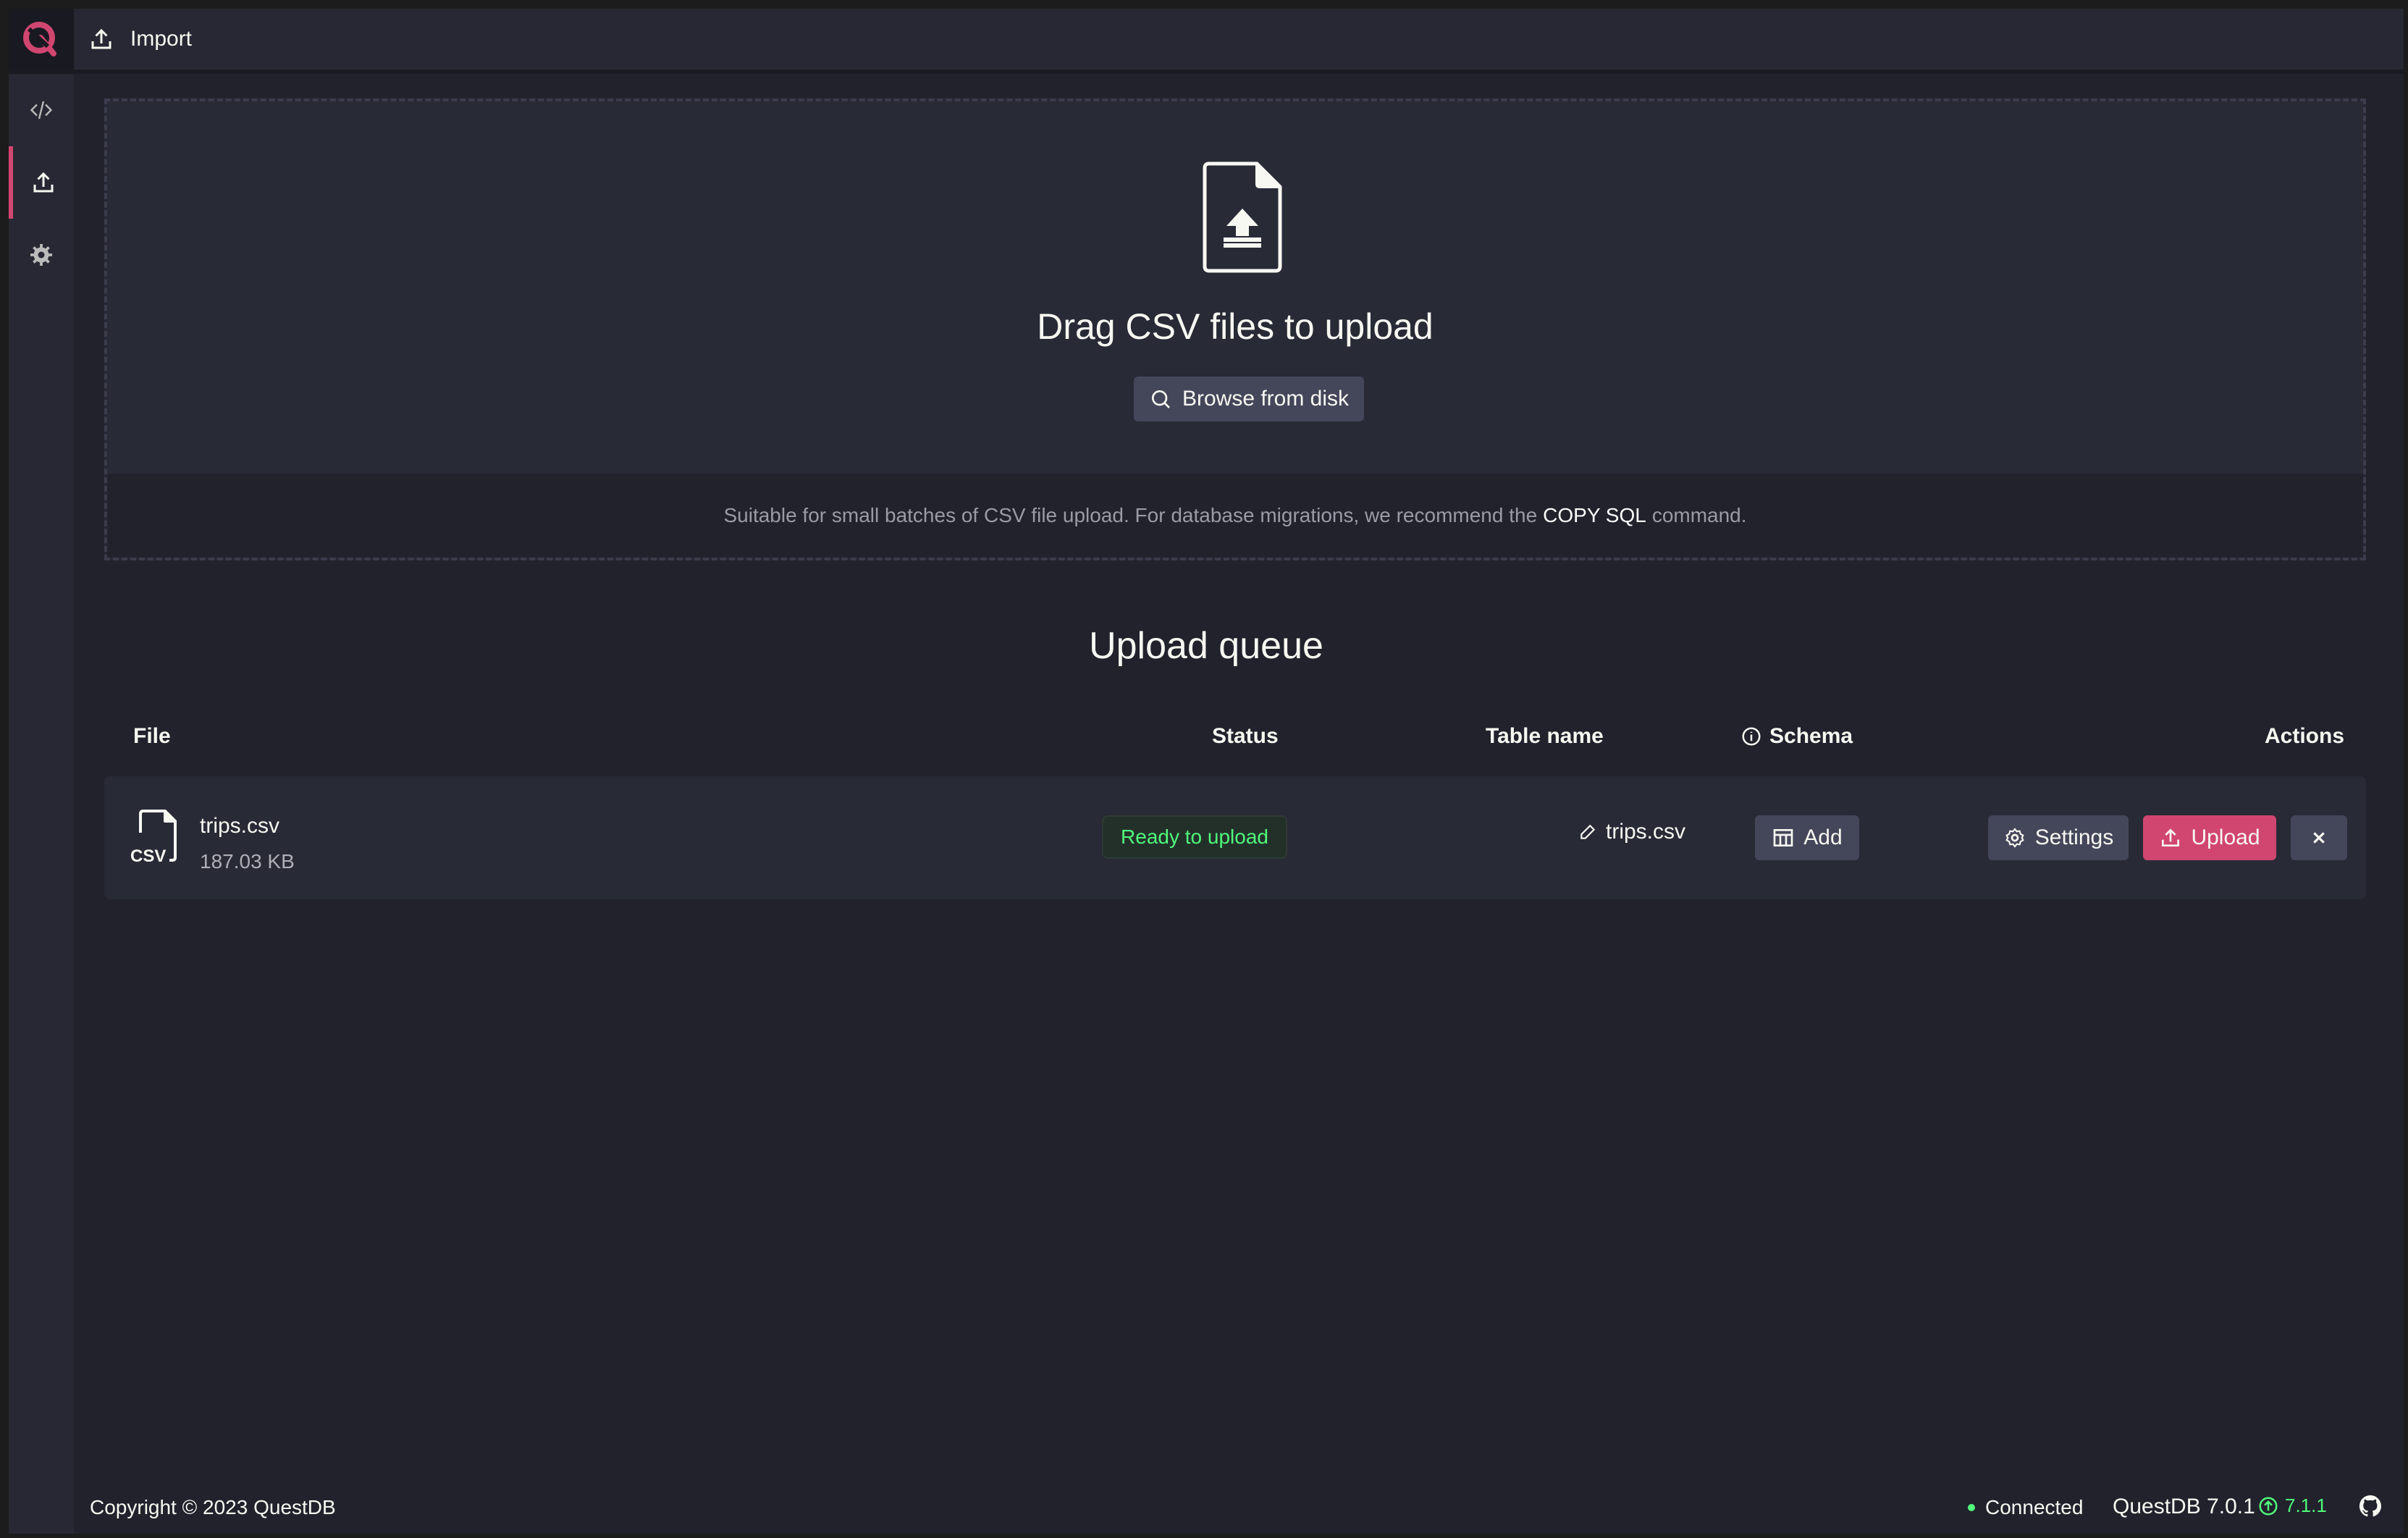 The height and width of the screenshot is (1538, 2408). I want to click on add-schema-button: Add, so click(1807, 838).